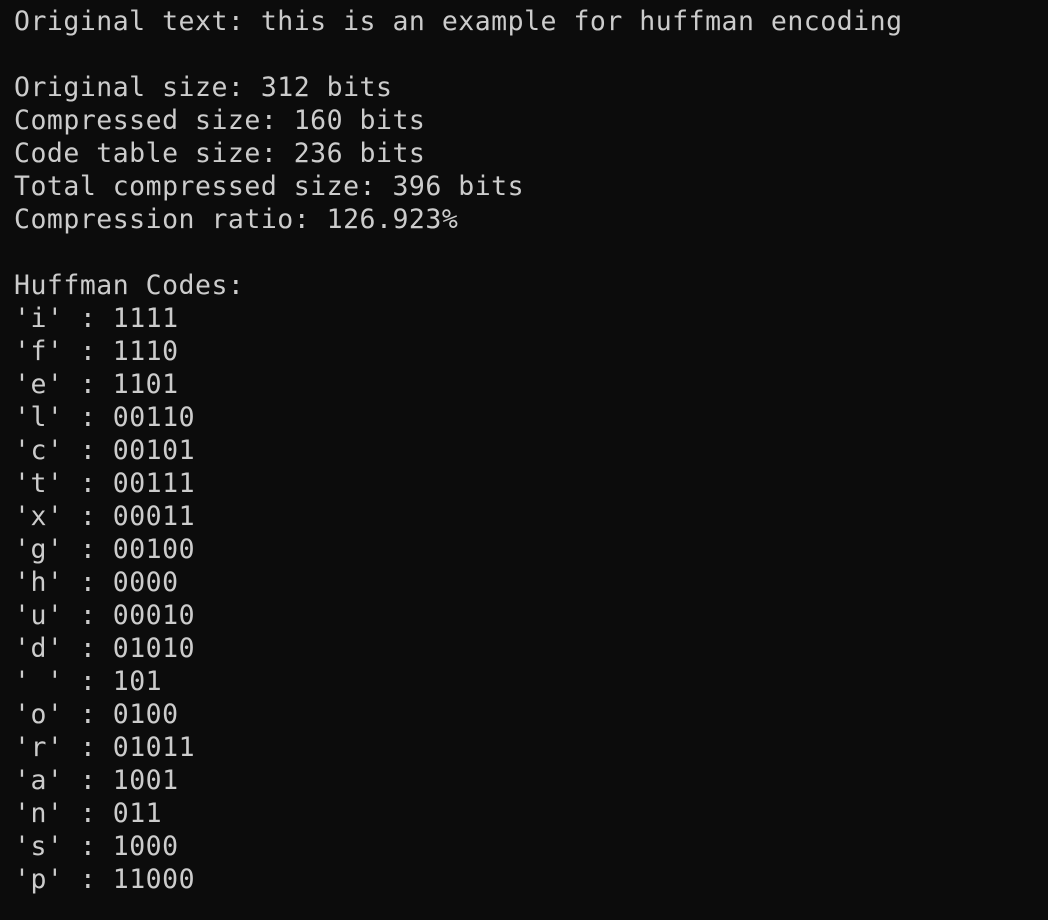  What do you see at coordinates (531, 780) in the screenshot?
I see `code-row: 'a' : 1001` at bounding box center [531, 780].